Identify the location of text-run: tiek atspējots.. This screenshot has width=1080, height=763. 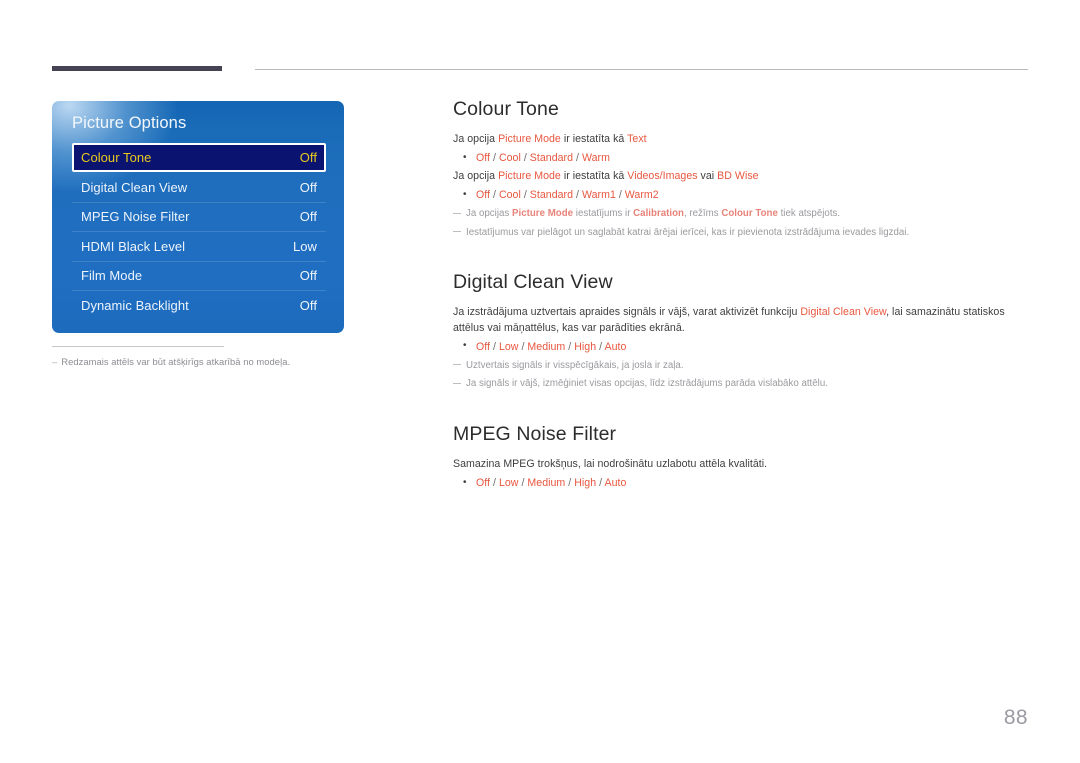
(809, 214).